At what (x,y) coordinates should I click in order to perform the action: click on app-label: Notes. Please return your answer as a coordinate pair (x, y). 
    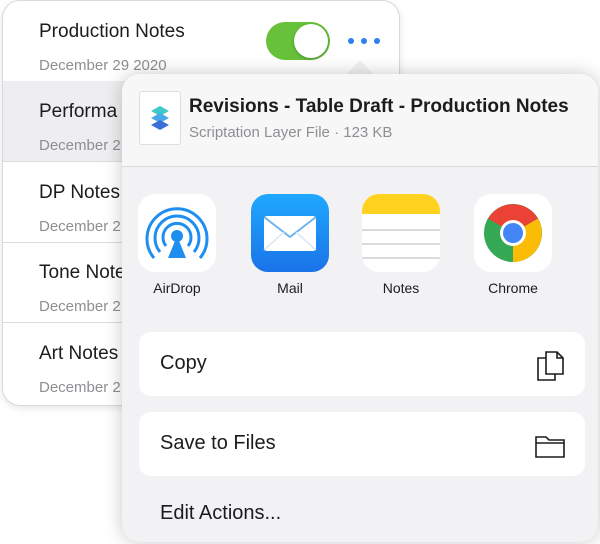
    Looking at the image, I should click on (401, 288).